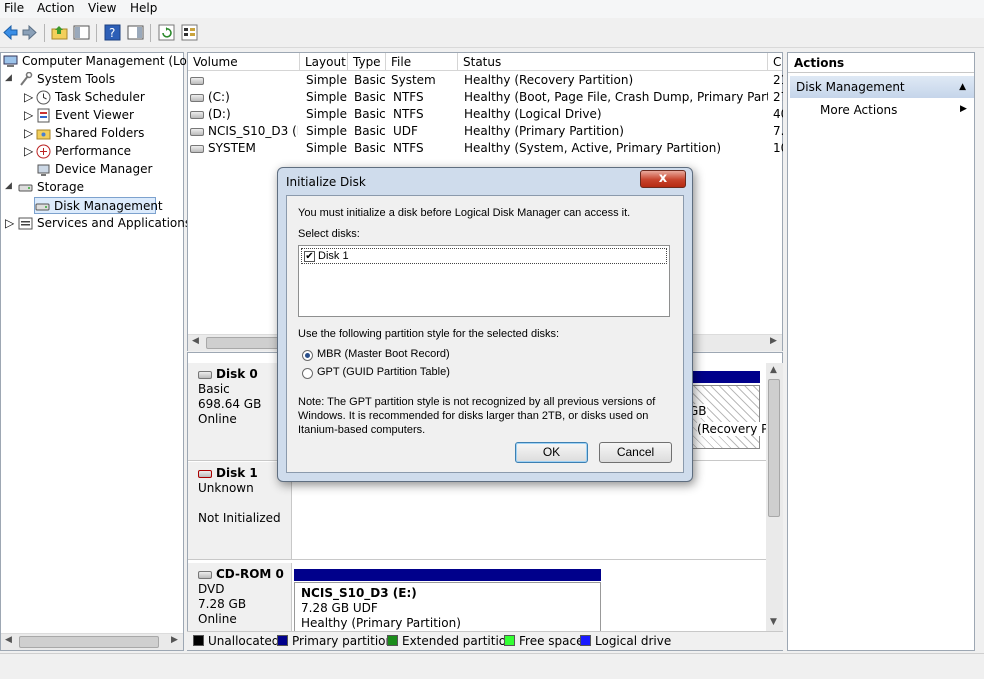 The width and height of the screenshot is (984, 679). What do you see at coordinates (25, 79) in the screenshot?
I see `tools-icon` at bounding box center [25, 79].